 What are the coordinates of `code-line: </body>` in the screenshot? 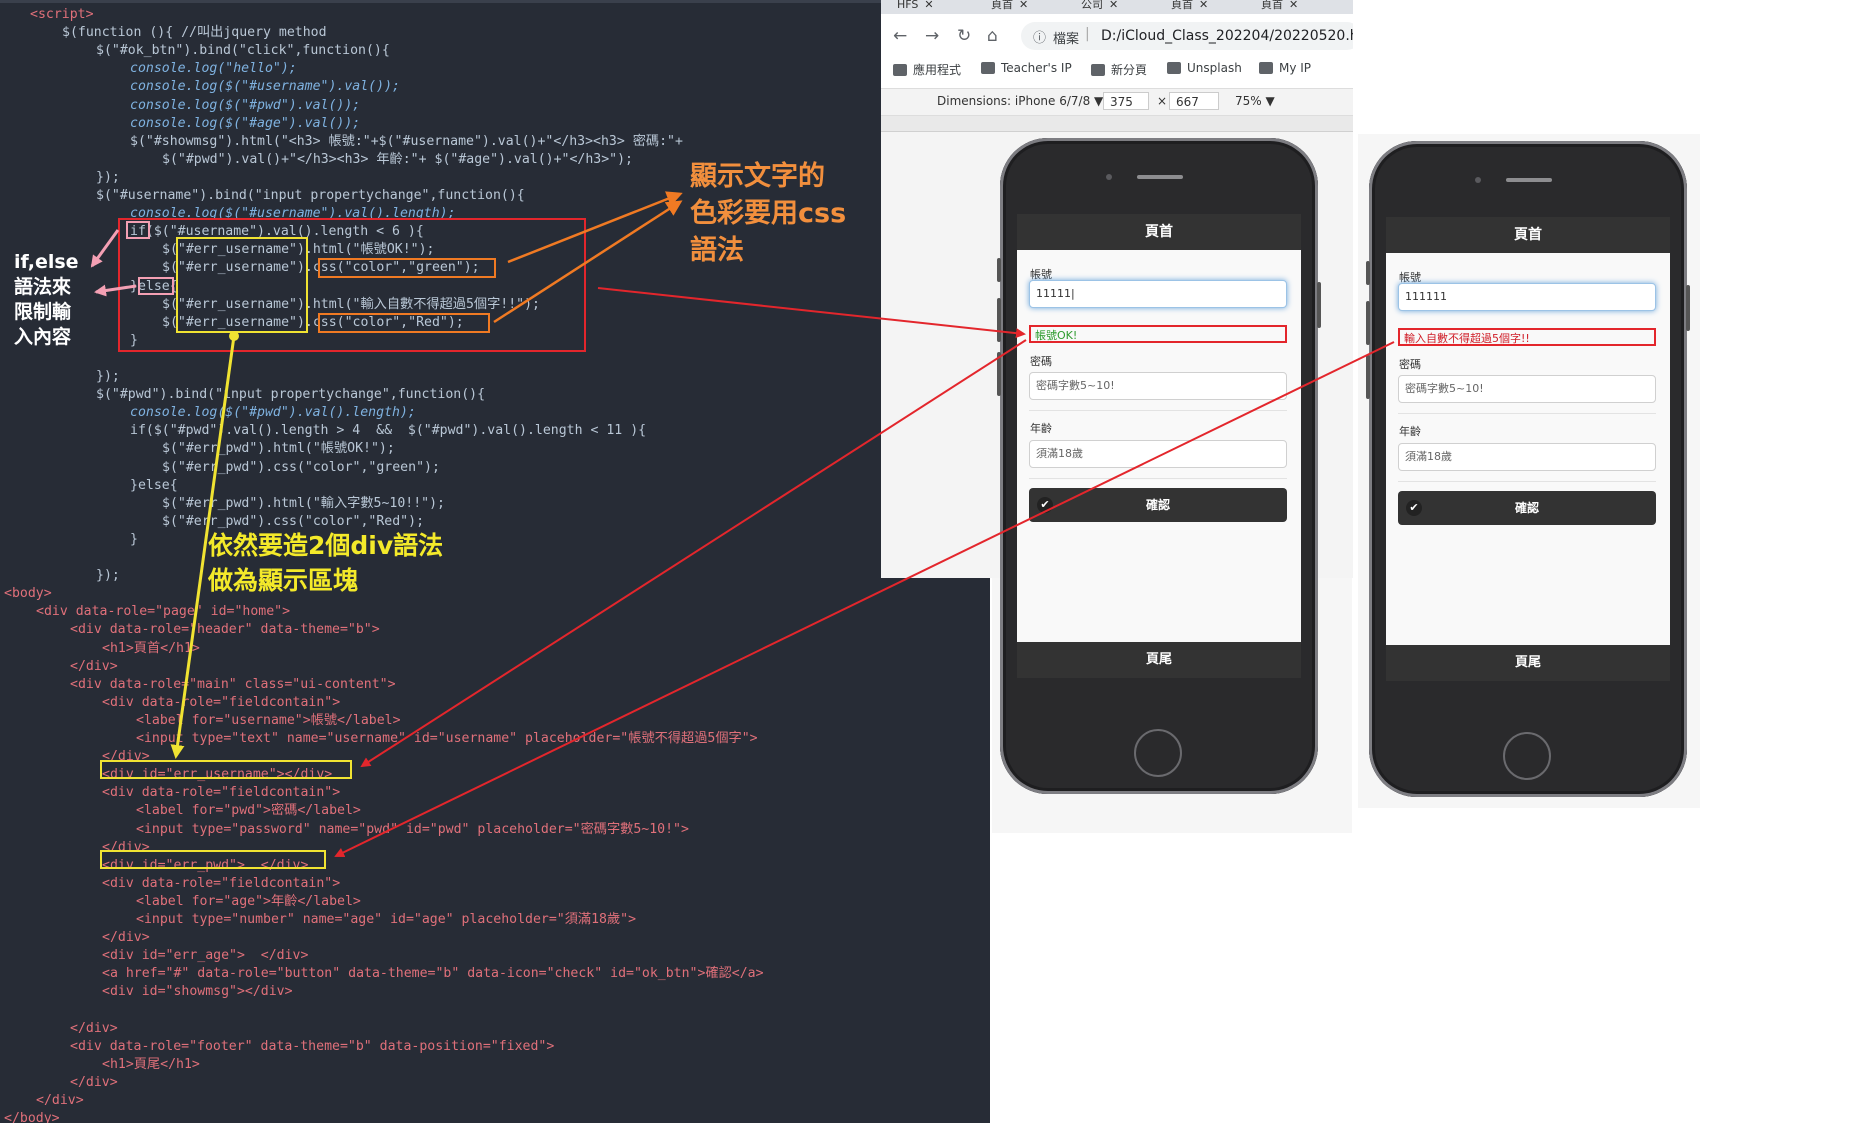 It's located at (32, 1117).